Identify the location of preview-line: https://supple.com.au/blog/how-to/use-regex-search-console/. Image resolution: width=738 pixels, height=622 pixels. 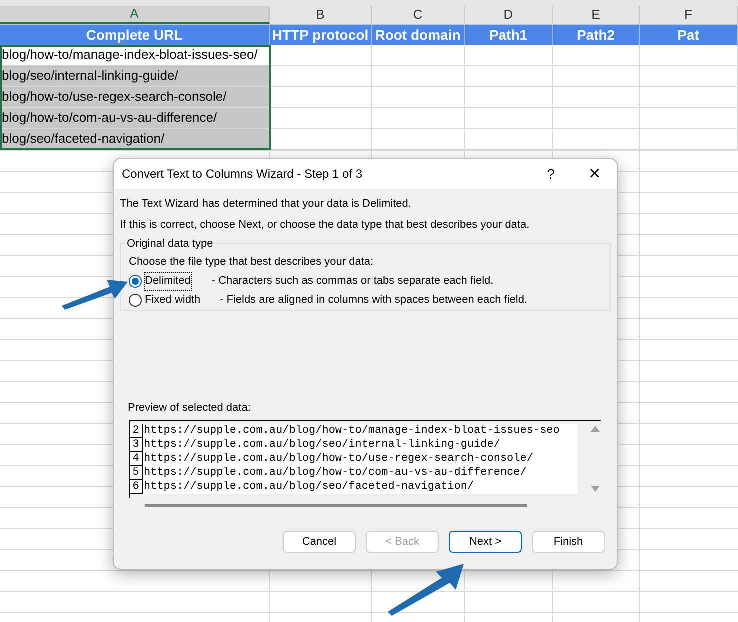
(338, 459).